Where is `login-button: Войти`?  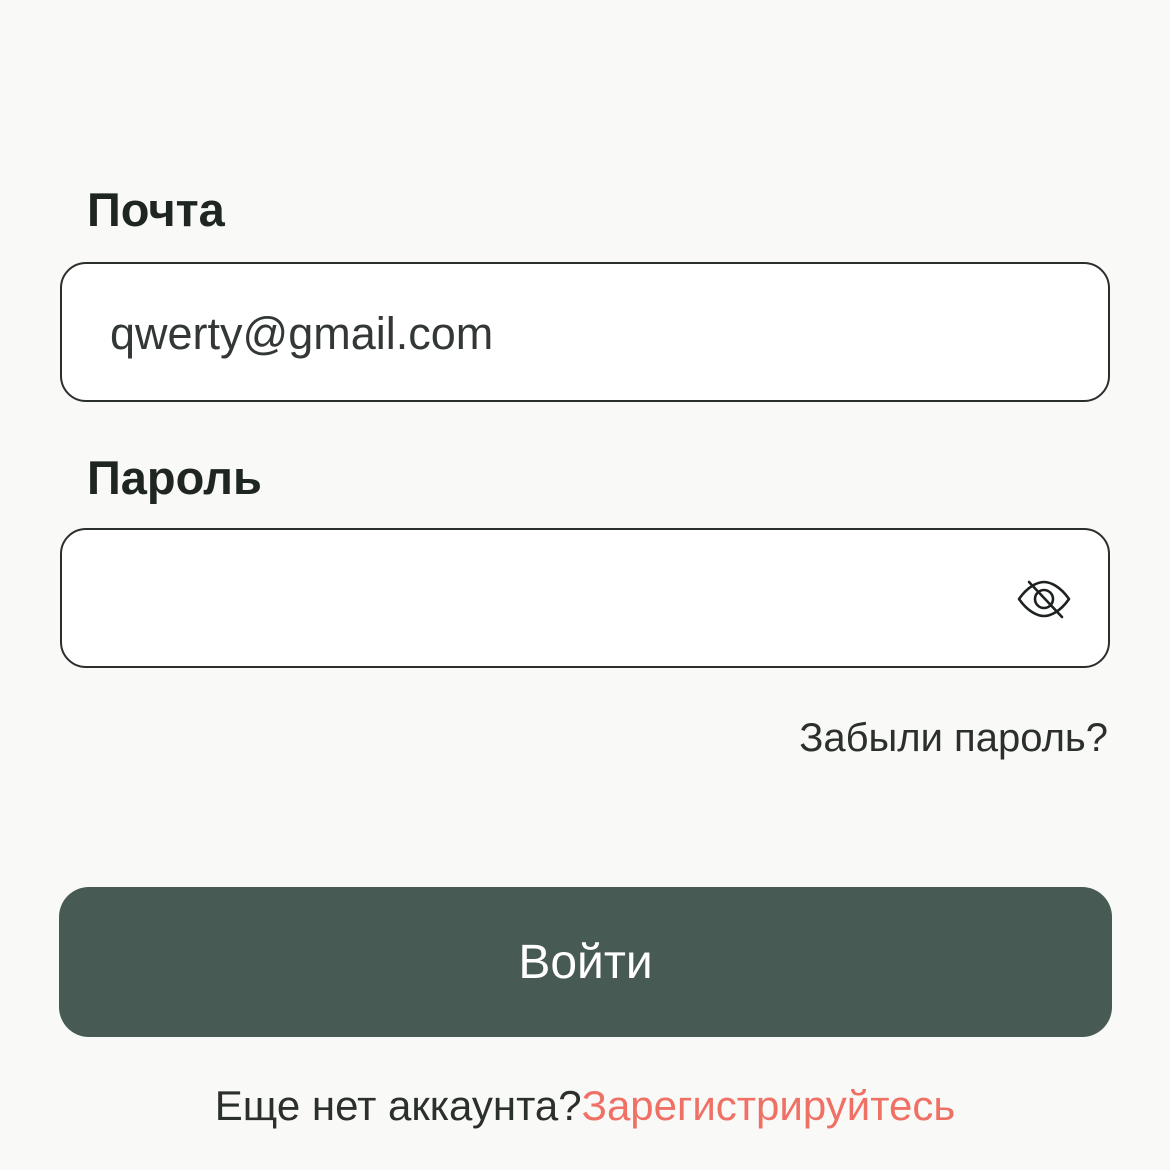
login-button: Войти is located at coordinates (585, 962).